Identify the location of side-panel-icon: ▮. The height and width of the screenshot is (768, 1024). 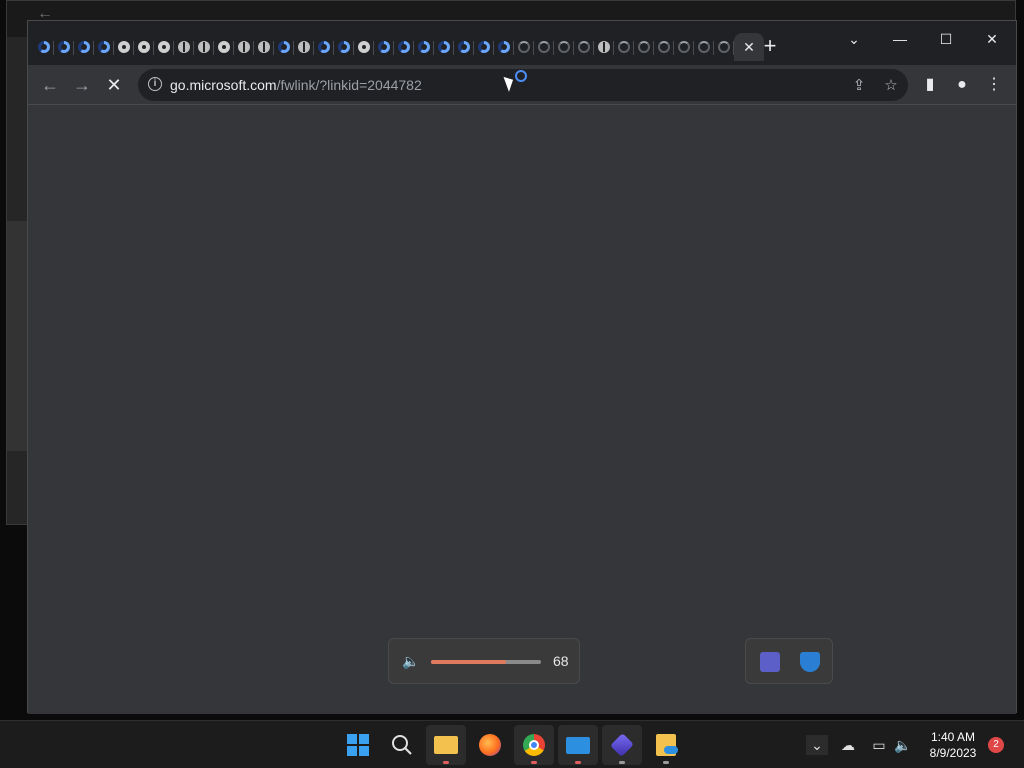
(930, 85).